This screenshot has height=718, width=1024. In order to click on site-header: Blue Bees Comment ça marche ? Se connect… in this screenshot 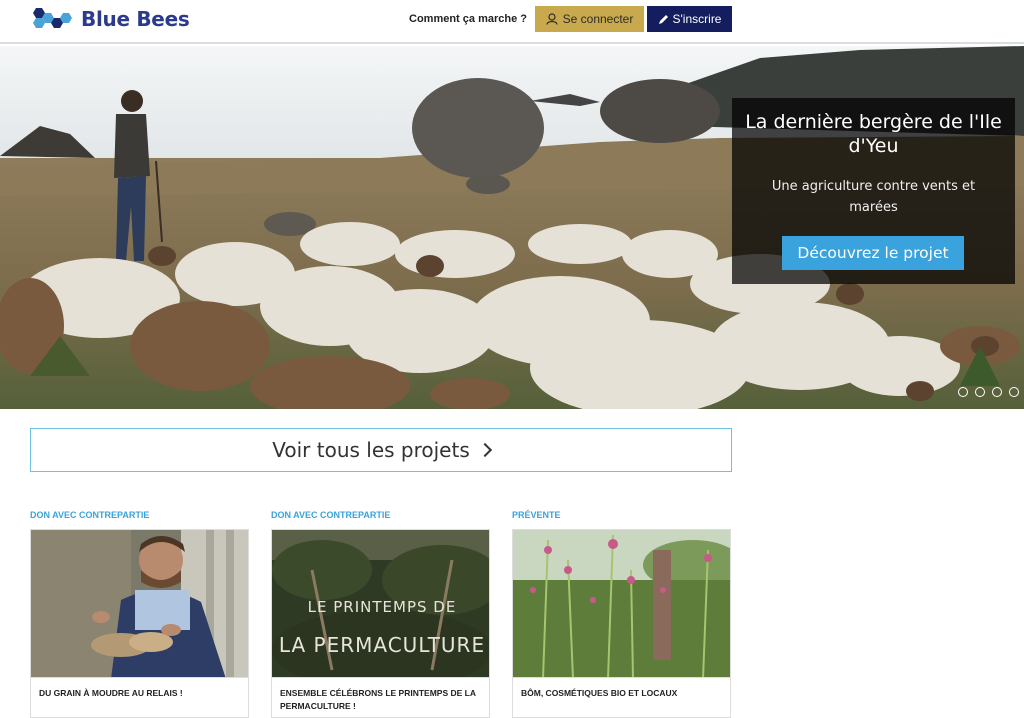, I will do `click(512, 22)`.